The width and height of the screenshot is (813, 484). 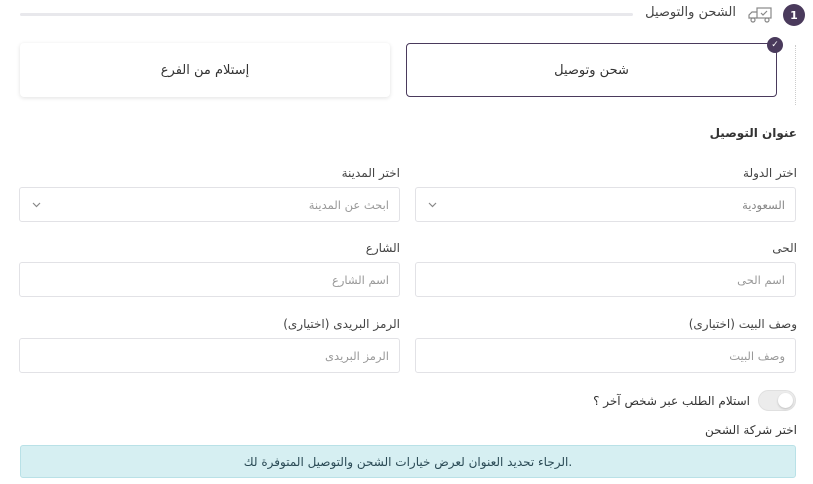 What do you see at coordinates (348, 204) in the screenshot?
I see `city-placeholder: ابحث عن المدينة` at bounding box center [348, 204].